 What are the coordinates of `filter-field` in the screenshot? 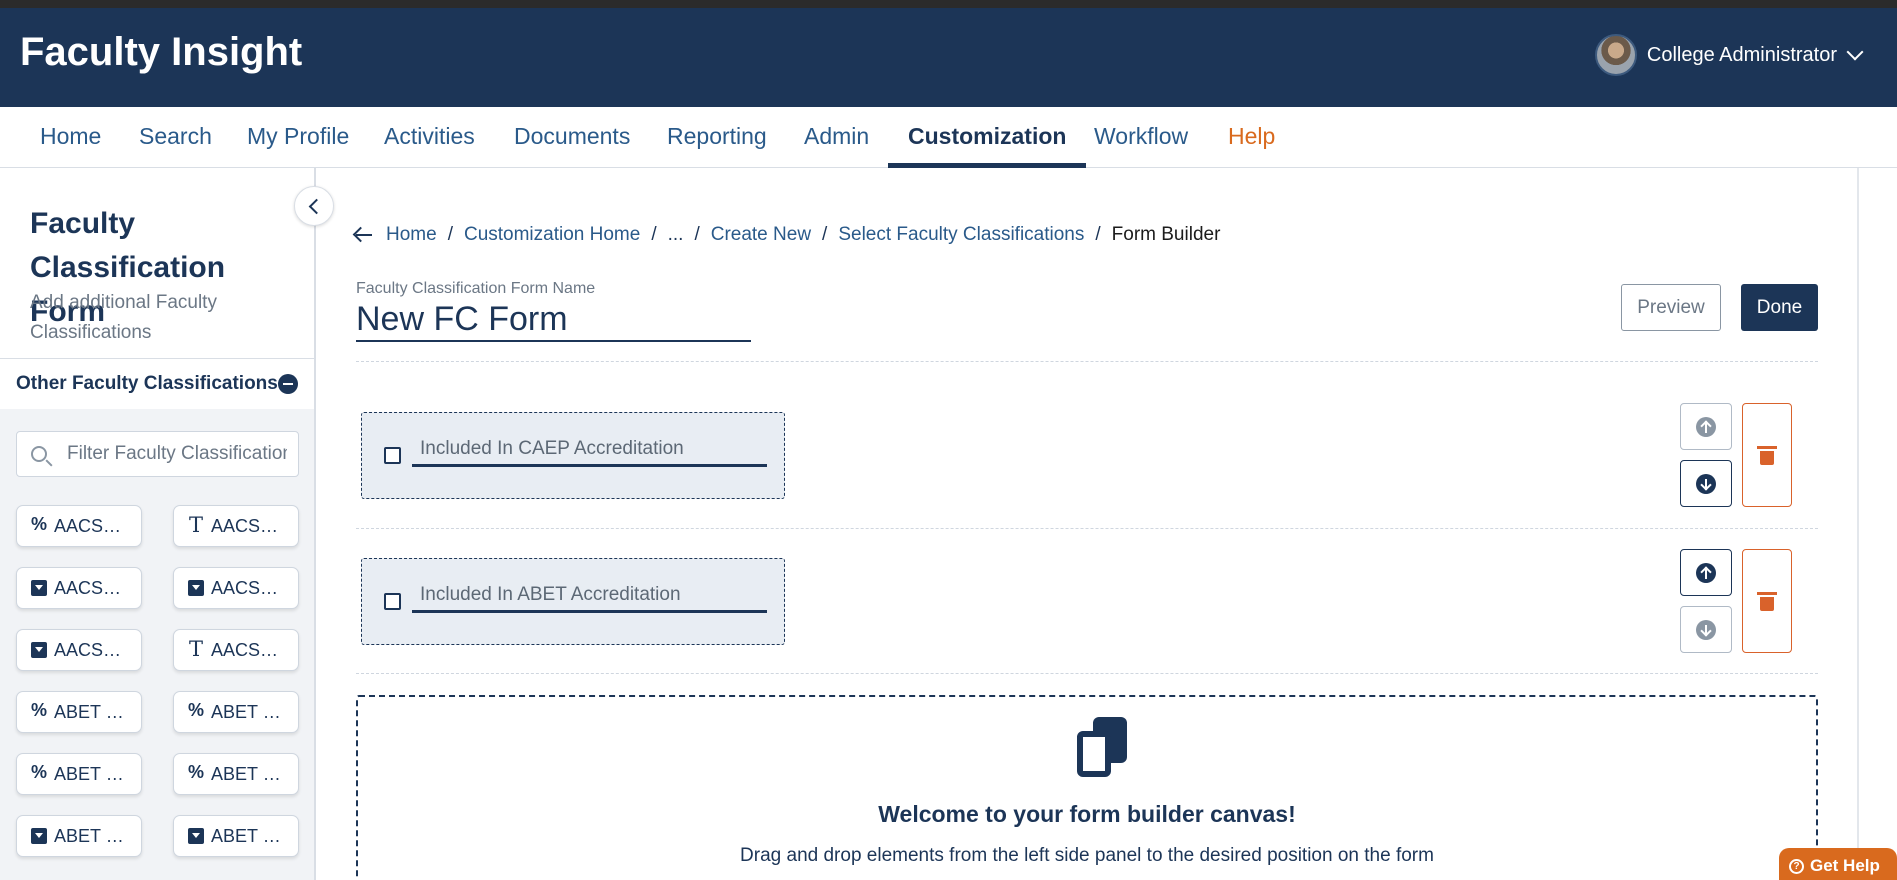 It's located at (157, 454).